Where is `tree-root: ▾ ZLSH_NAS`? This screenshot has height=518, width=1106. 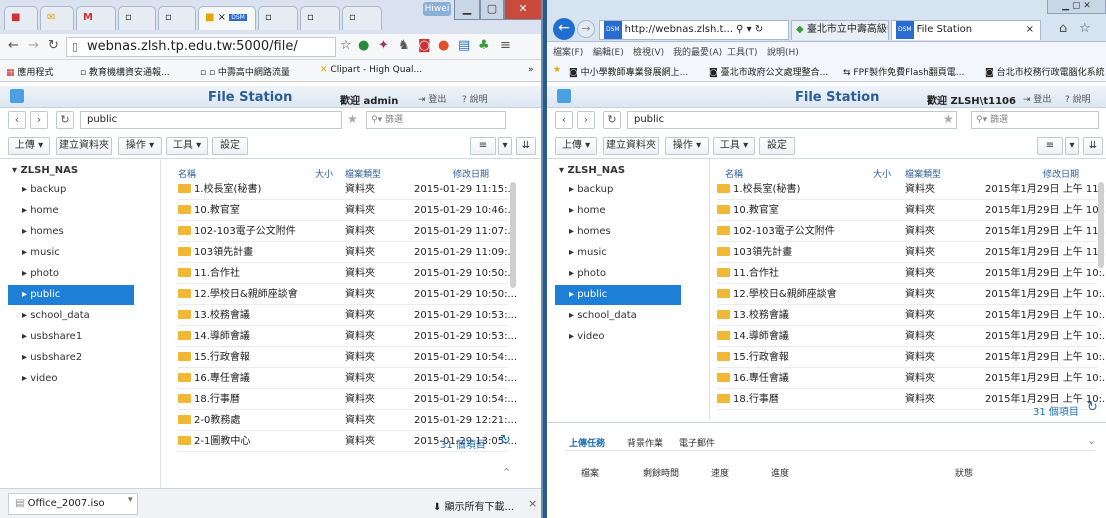
tree-root: ▾ ZLSH_NAS is located at coordinates (45, 170).